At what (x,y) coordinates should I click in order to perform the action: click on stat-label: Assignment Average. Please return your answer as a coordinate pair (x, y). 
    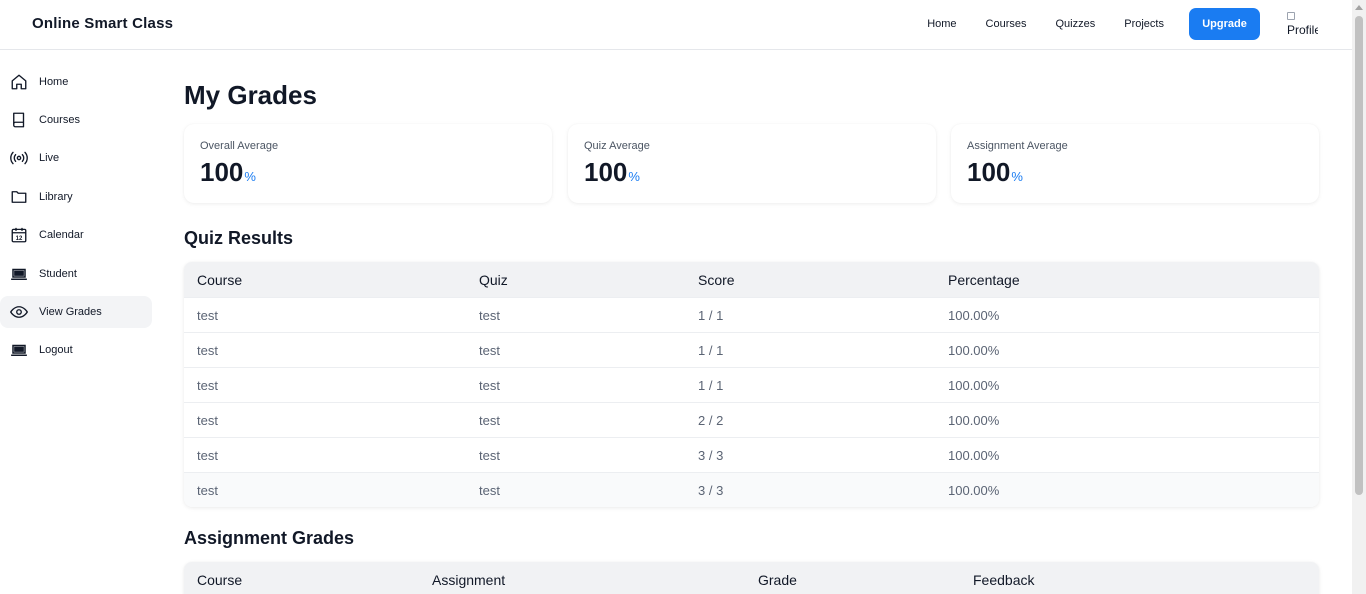
    Looking at the image, I should click on (1017, 146).